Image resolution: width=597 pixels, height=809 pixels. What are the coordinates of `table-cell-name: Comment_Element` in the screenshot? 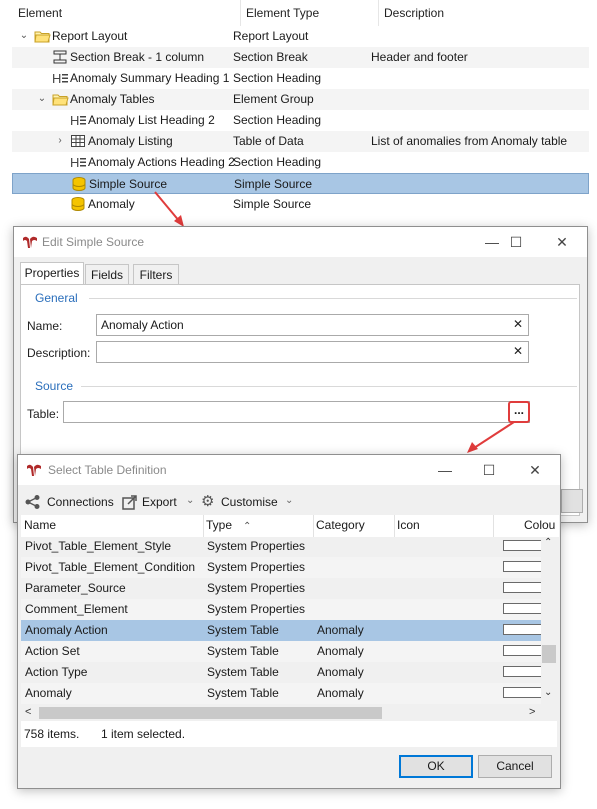 It's located at (76, 609).